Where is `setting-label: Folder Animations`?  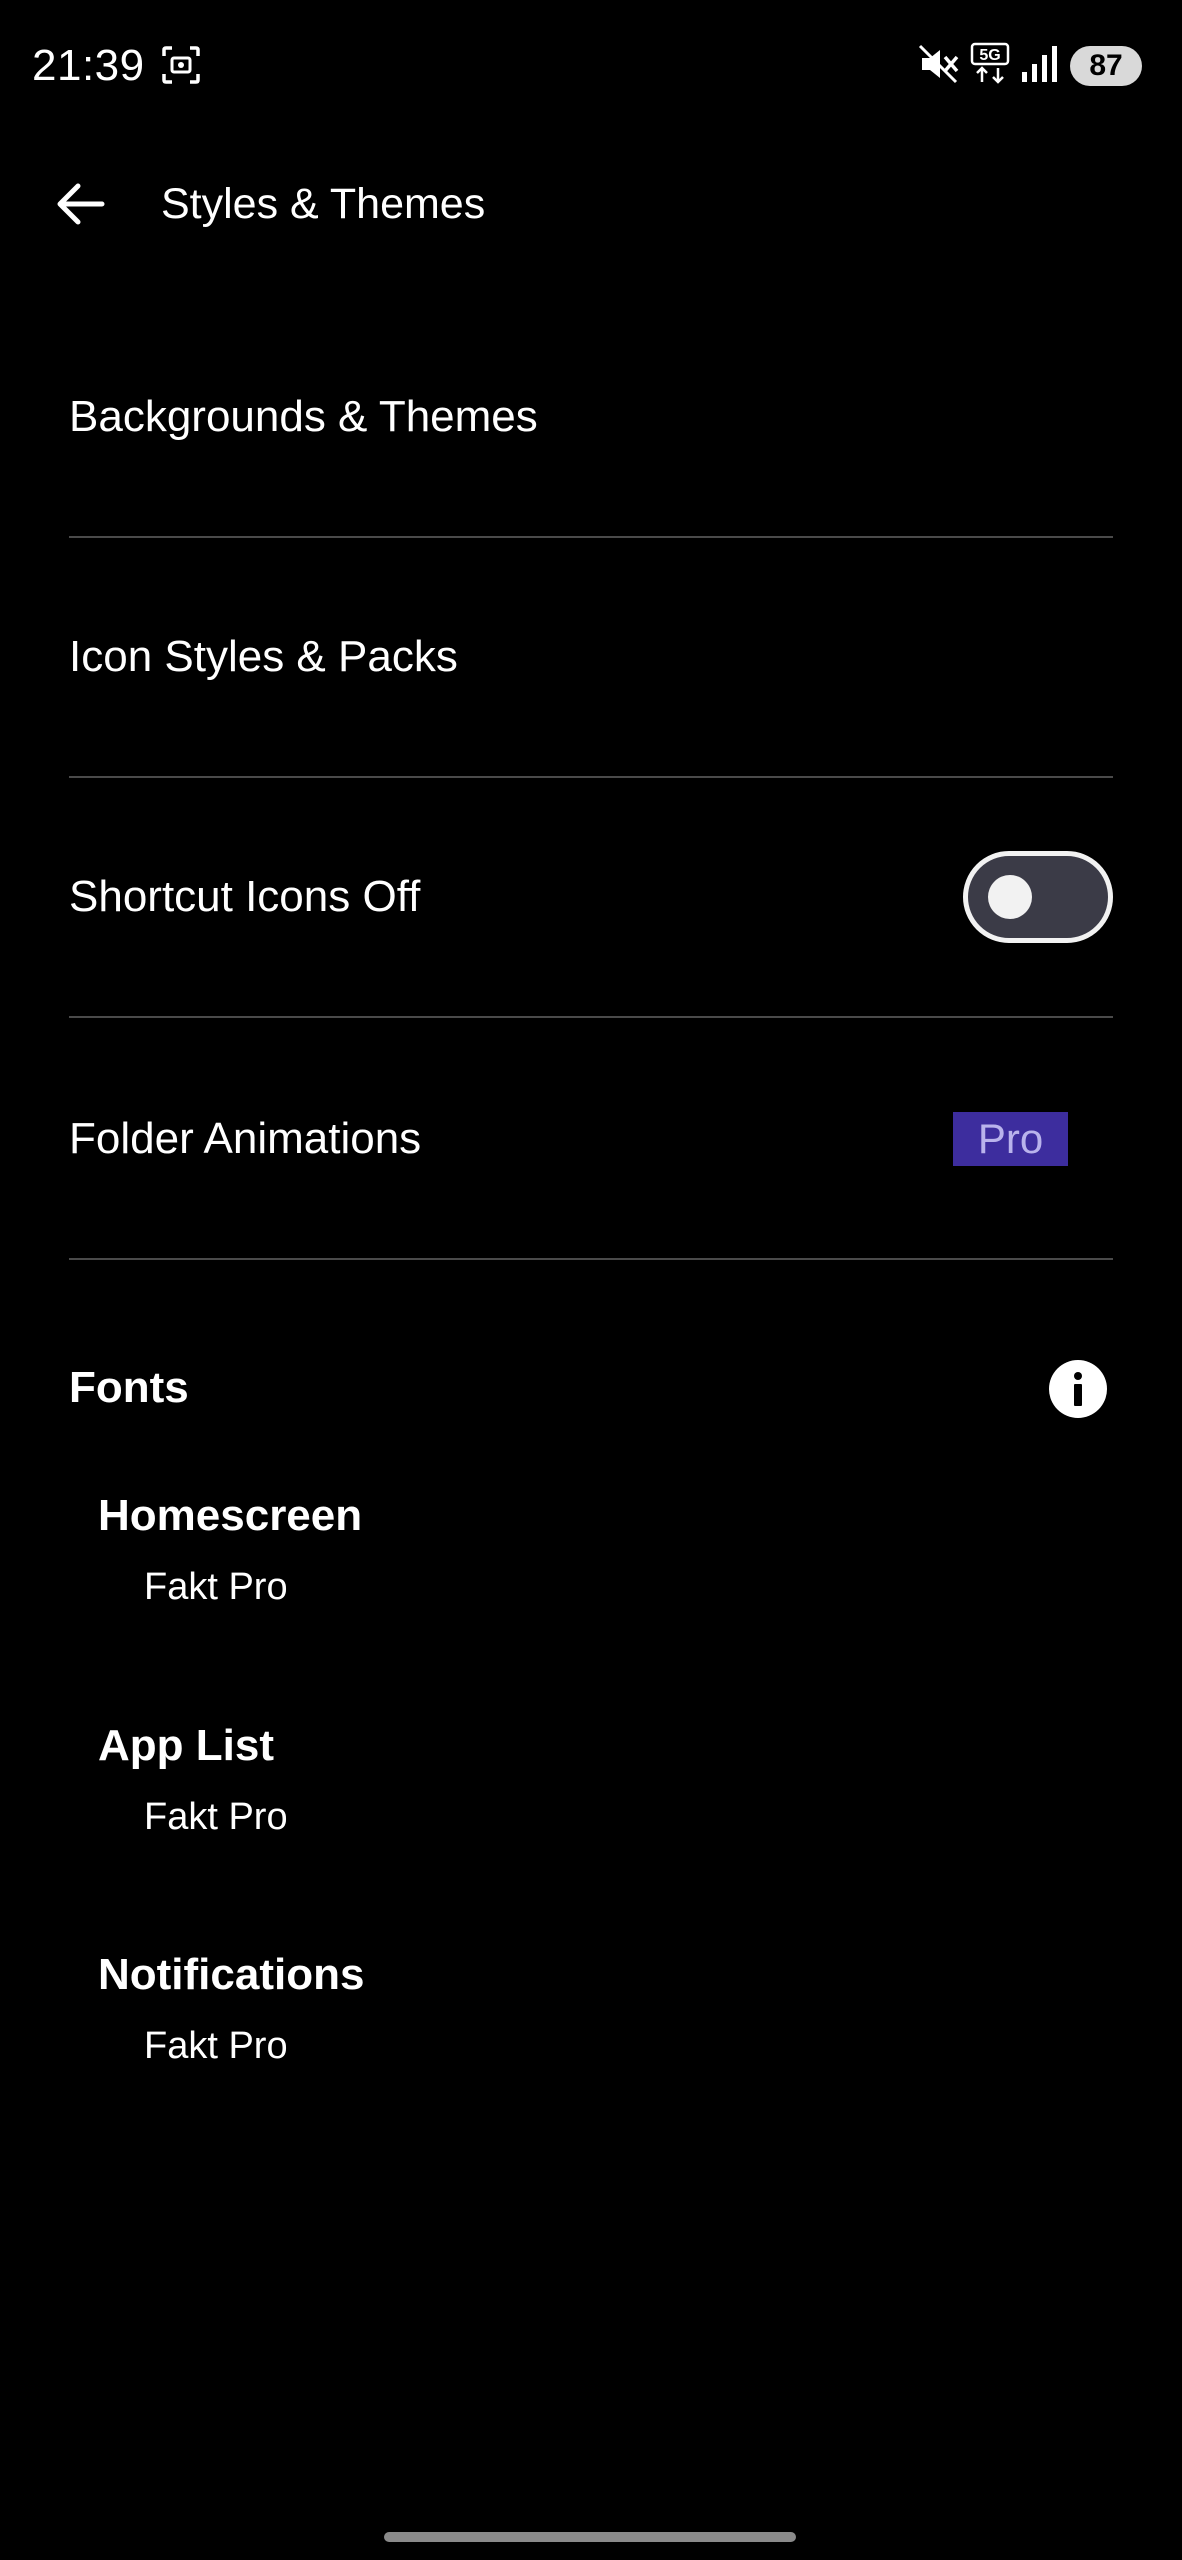 setting-label: Folder Animations is located at coordinates (245, 1138).